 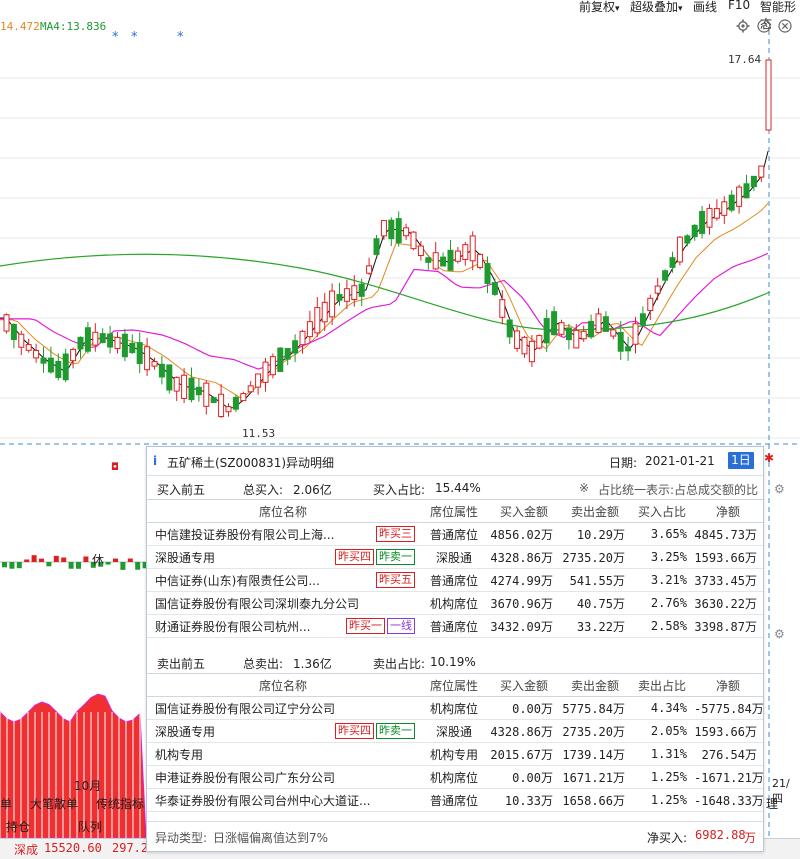 What do you see at coordinates (245, 777) in the screenshot?
I see `seat-name: 申港证券股份有限公司广东分公司` at bounding box center [245, 777].